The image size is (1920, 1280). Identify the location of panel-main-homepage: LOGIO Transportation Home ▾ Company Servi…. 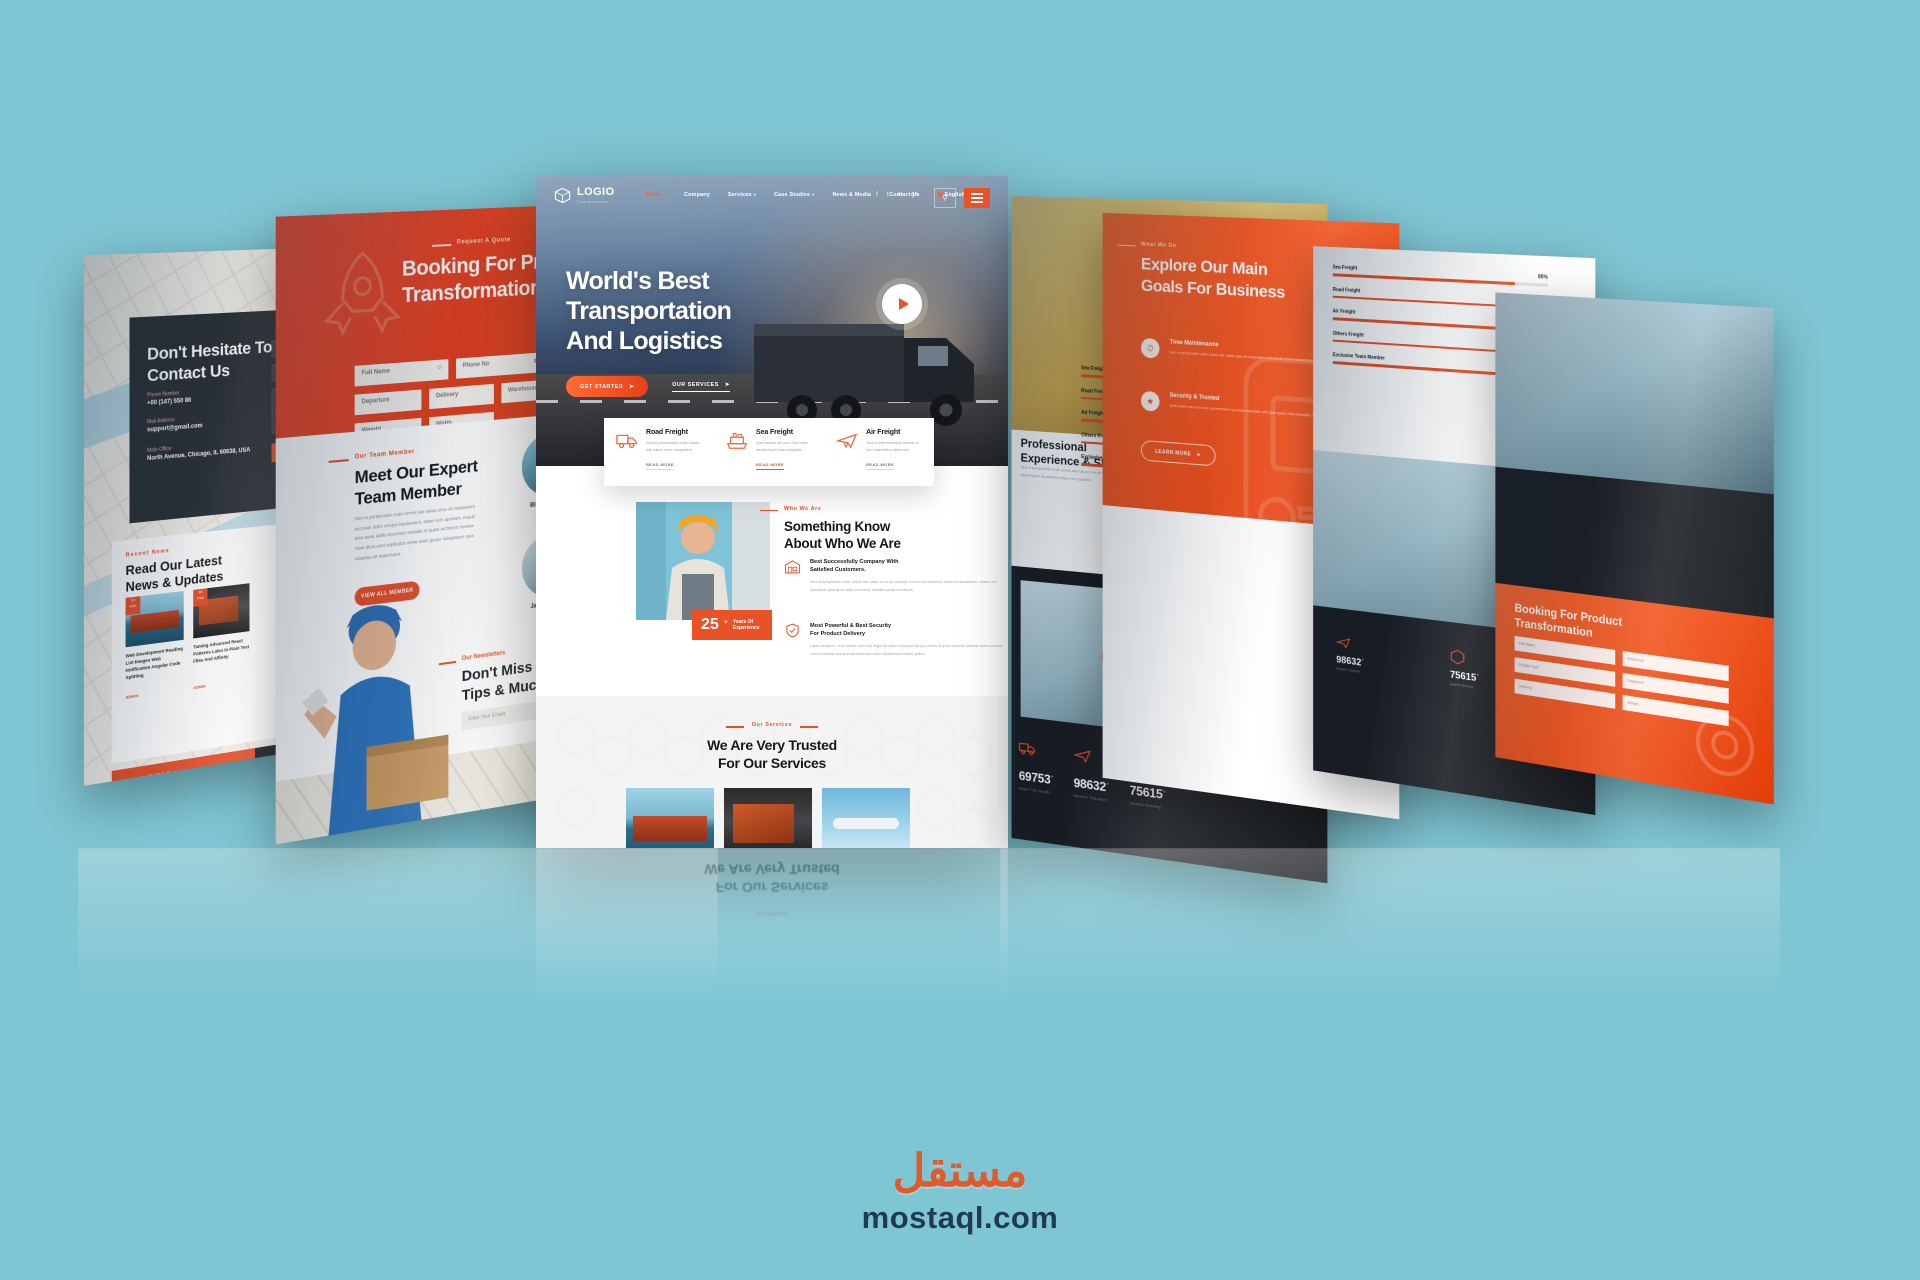
(772, 512).